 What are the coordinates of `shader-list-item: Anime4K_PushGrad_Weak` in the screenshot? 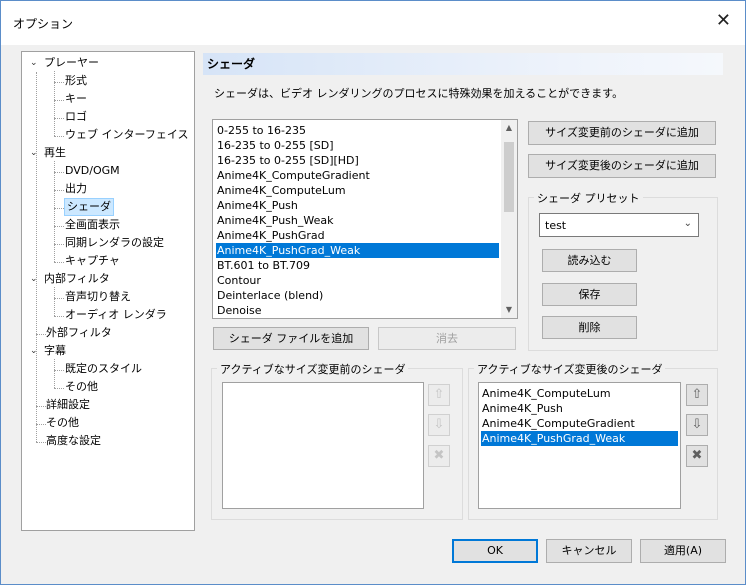 It's located at (357, 250).